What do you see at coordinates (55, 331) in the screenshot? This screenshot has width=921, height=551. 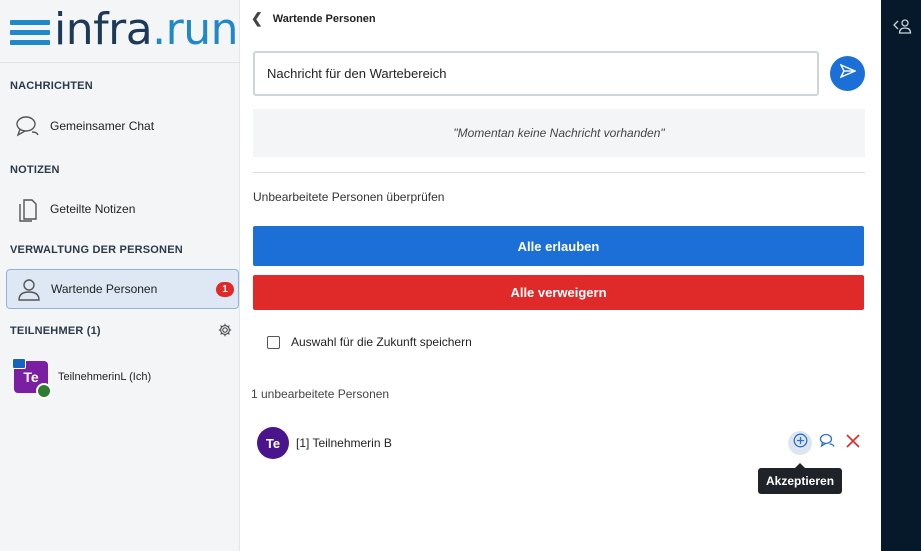 I see `section-participants: TEILNEHMER (1)` at bounding box center [55, 331].